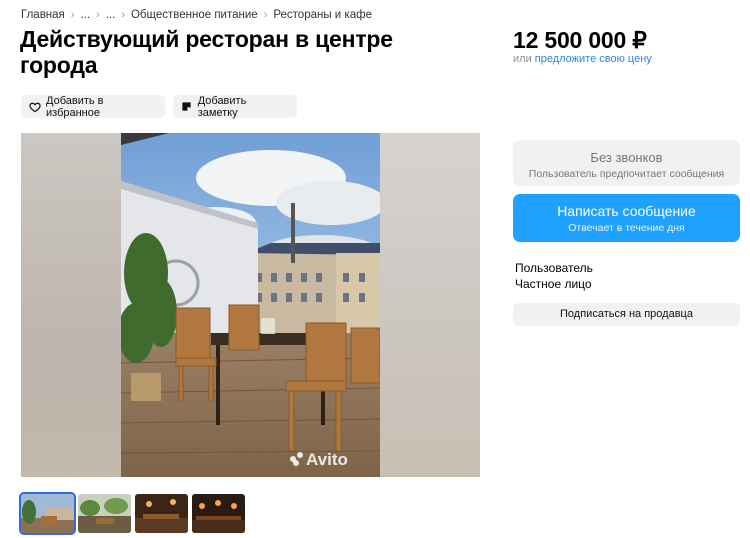 This screenshot has height=538, width=750. I want to click on add-to-favorites-button: Добавить в избранное, so click(93, 106).